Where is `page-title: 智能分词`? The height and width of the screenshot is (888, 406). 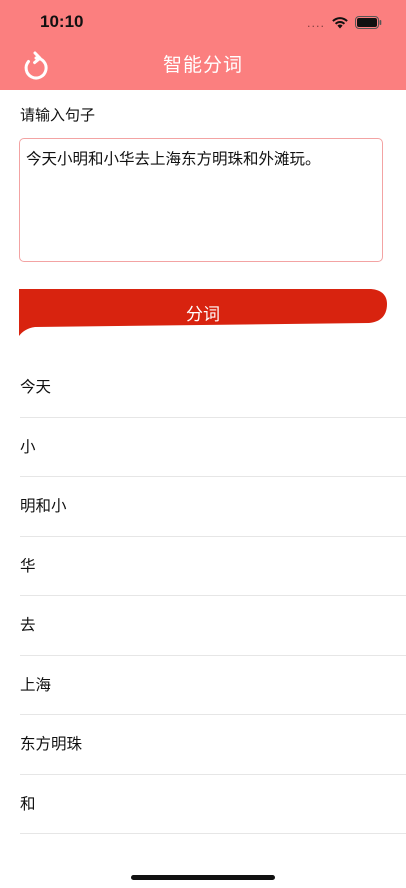
page-title: 智能分词 is located at coordinates (202, 65).